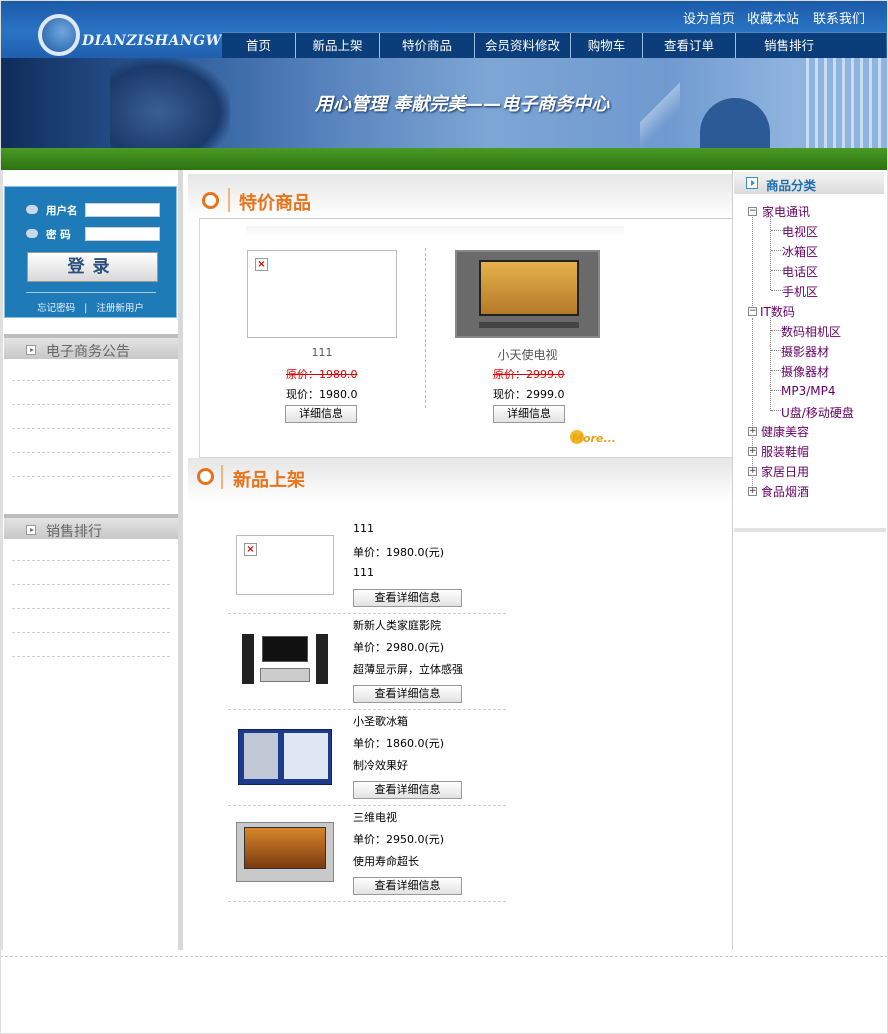  I want to click on category-item: 手机区, so click(800, 291).